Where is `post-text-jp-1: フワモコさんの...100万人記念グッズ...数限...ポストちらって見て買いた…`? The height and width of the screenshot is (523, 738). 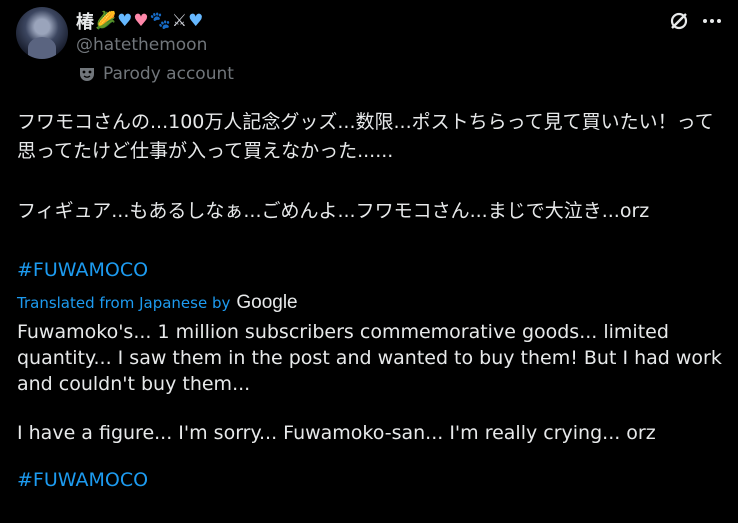
post-text-jp-1: フワモコさんの...100万人記念グッズ...数限...ポストちらって見て買いた… is located at coordinates (365, 136).